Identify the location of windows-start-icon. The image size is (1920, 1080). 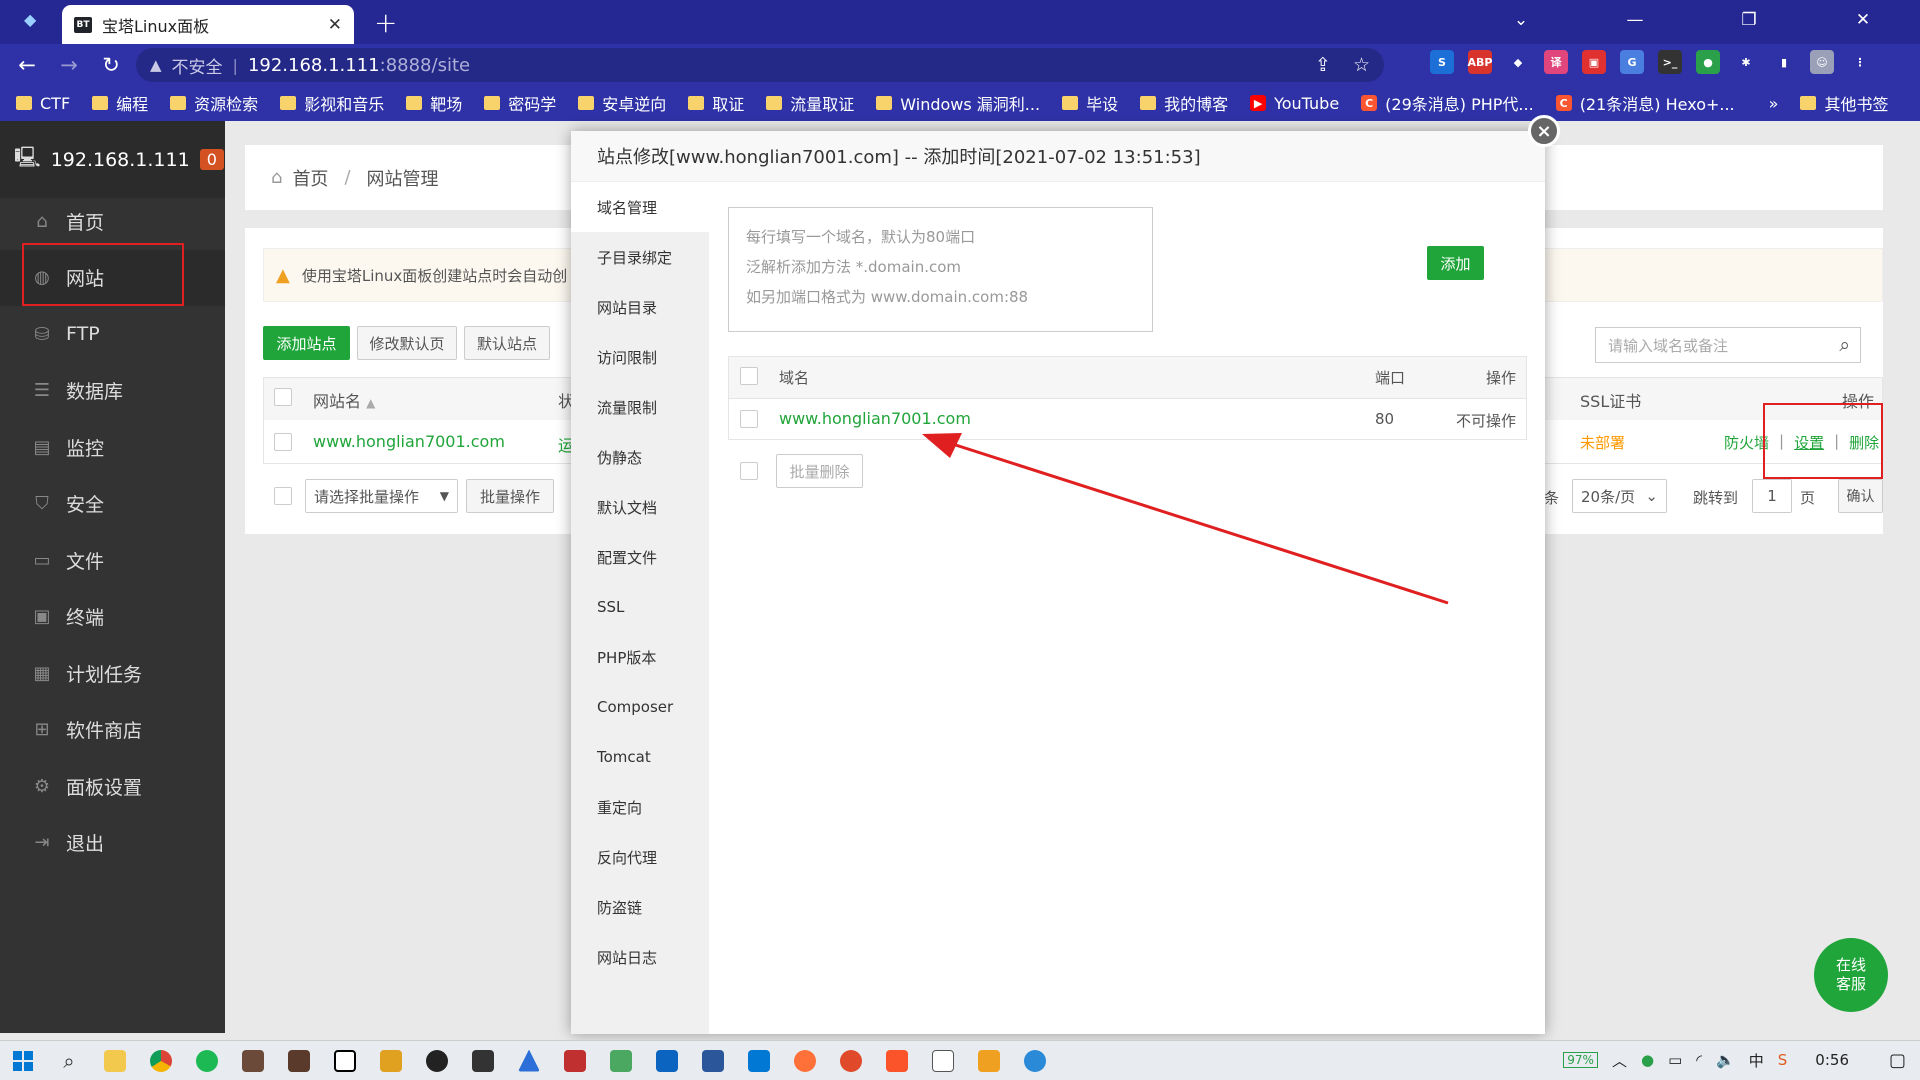
(23, 1060).